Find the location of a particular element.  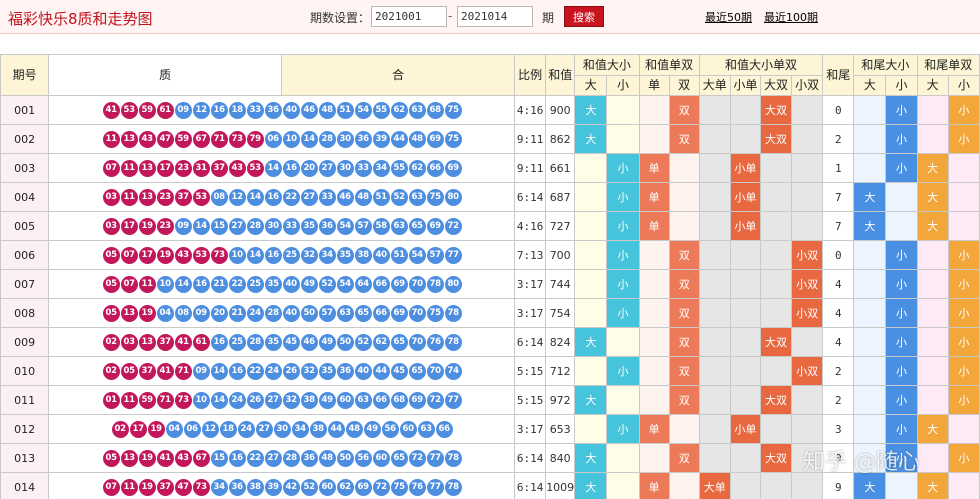

composite-ball: 21 is located at coordinates (237, 313).